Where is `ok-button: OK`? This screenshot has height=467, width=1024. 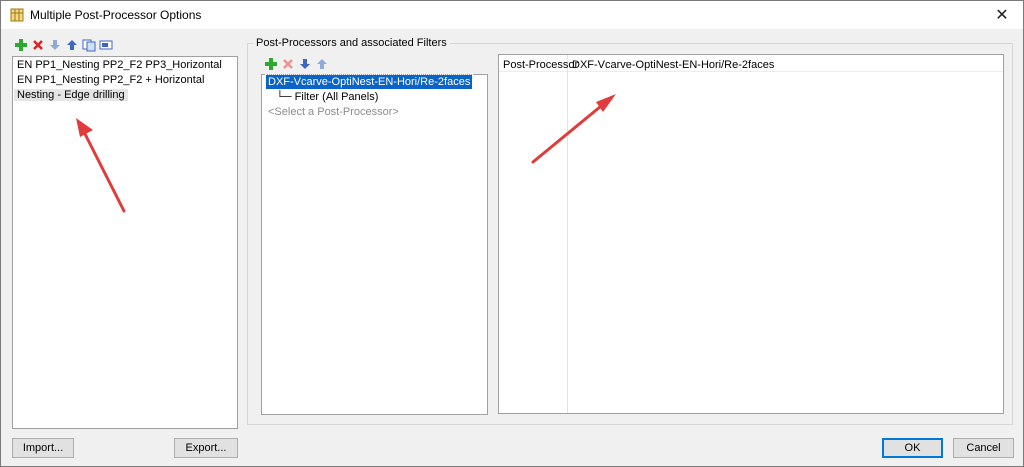
ok-button: OK is located at coordinates (912, 448).